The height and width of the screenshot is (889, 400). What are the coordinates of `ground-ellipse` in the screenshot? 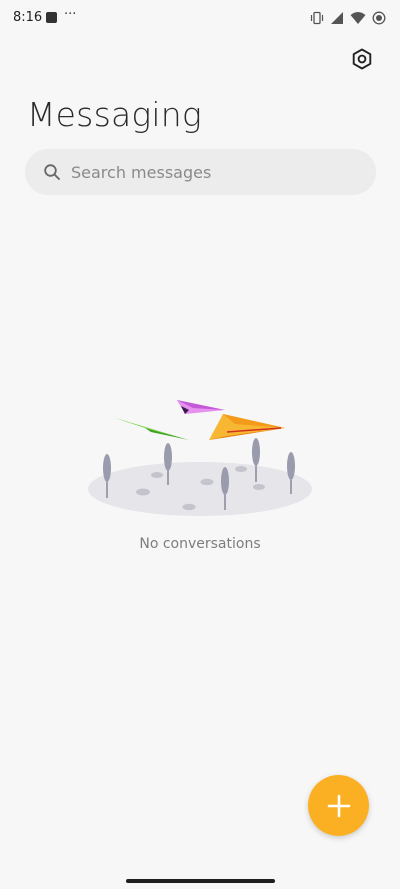 It's located at (200, 489).